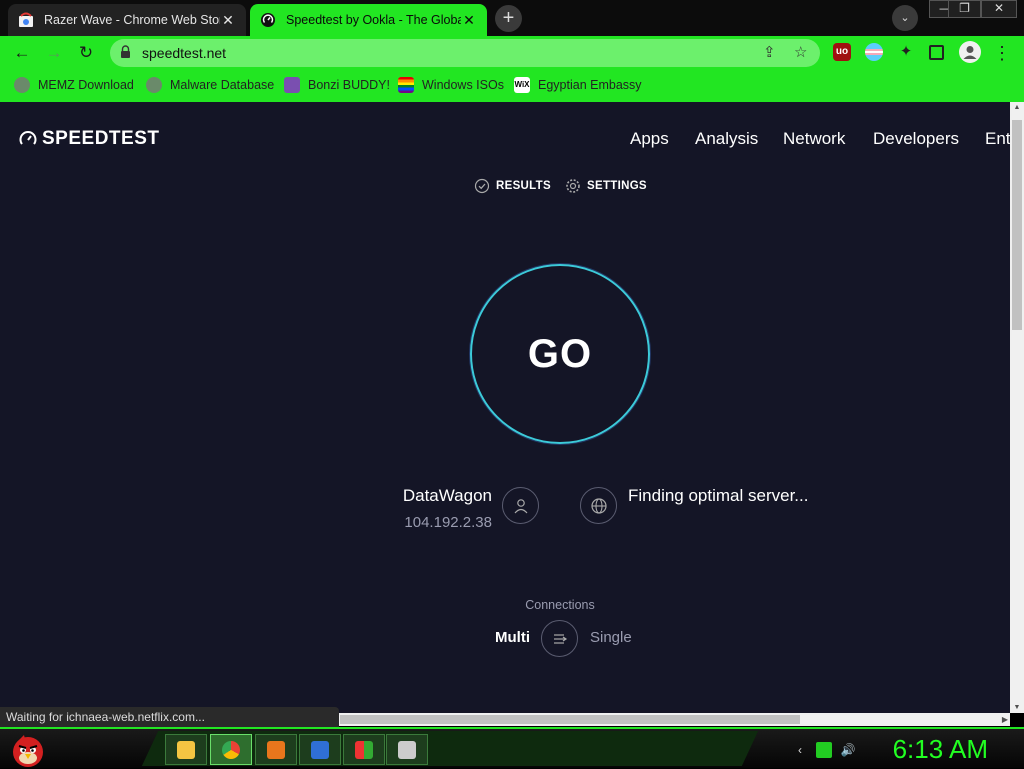 Image resolution: width=1024 pixels, height=769 pixels. Describe the element at coordinates (590, 85) in the screenshot. I see `bookmark-label: Egyptian Embassy` at that location.